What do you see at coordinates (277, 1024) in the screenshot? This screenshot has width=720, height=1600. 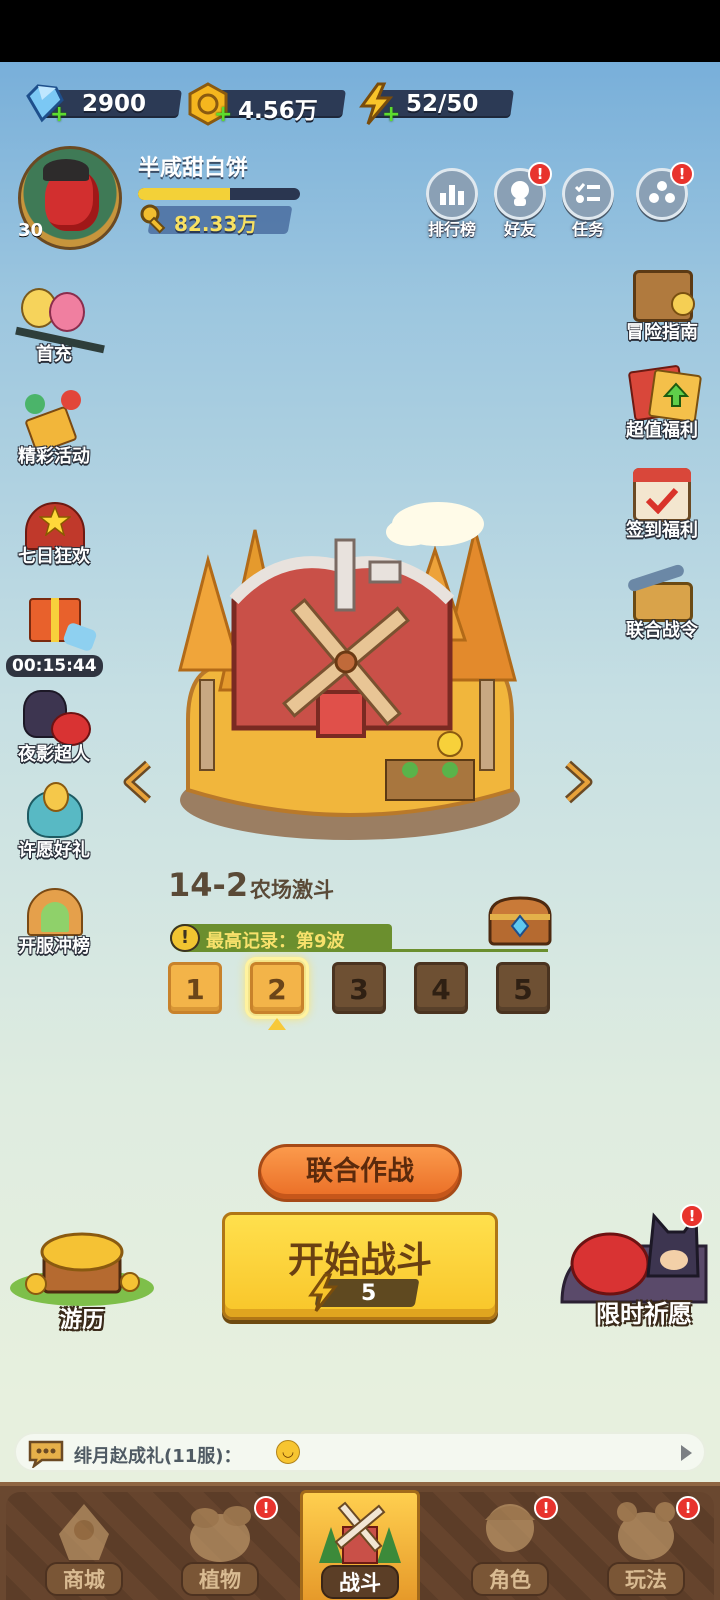 I see `selected-wave-pointer-icon` at bounding box center [277, 1024].